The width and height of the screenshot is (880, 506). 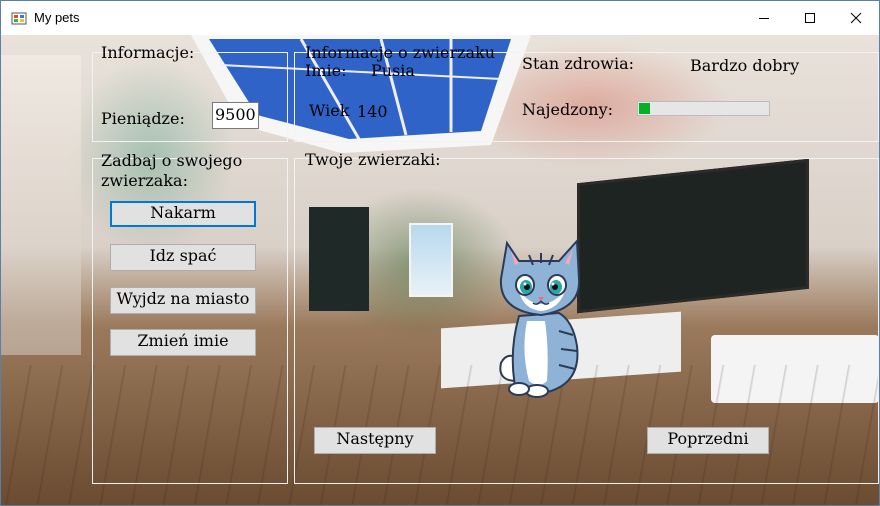 I want to click on minimize-icon, so click(x=764, y=18).